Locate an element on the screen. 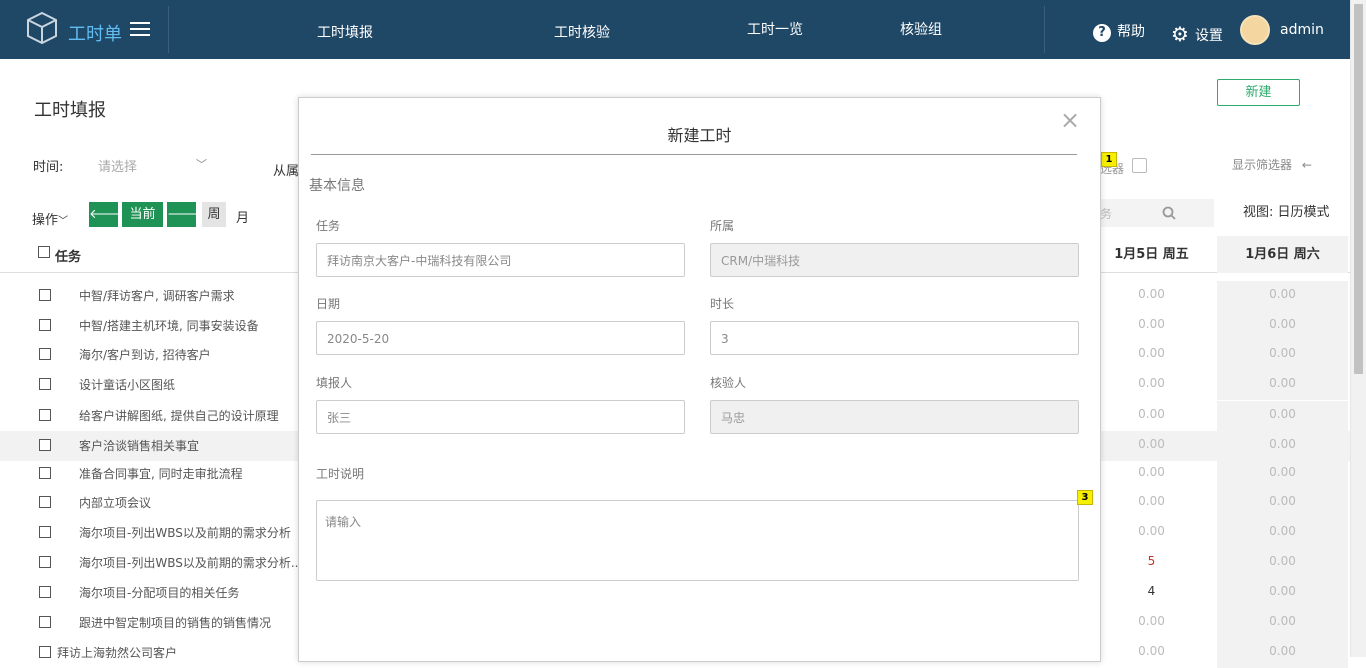  task-name: 设计童话小区图纸 is located at coordinates (127, 385).